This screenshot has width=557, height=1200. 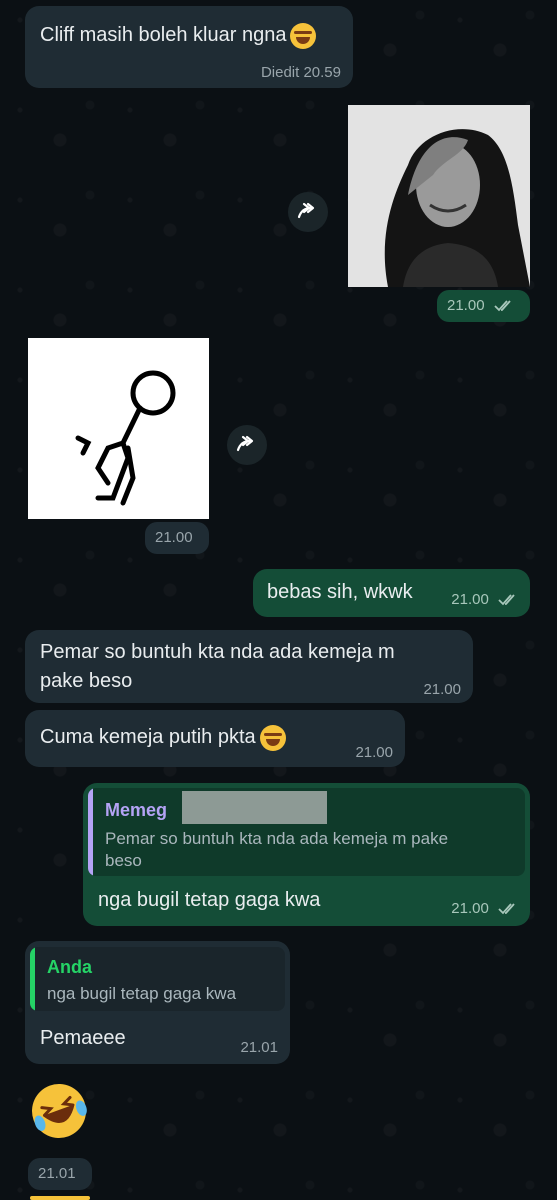 I want to click on reply-quote: Anda nga bugil tetap gaga kwa, so click(x=157, y=979).